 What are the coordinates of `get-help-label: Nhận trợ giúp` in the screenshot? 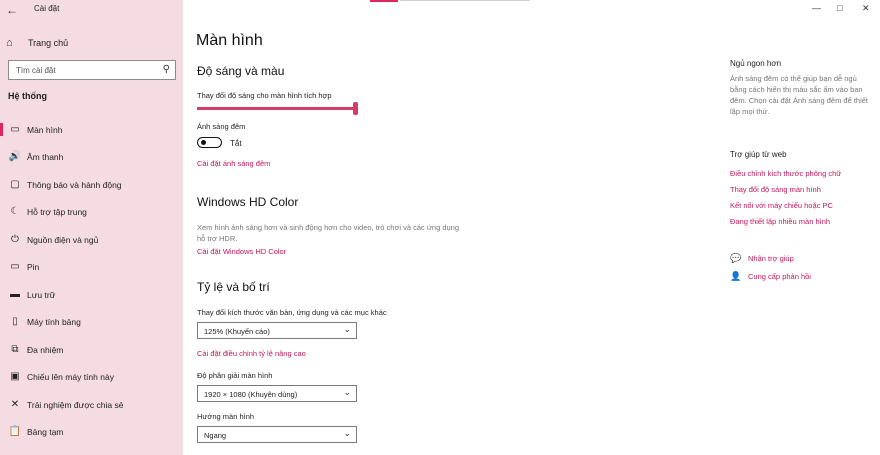 It's located at (771, 258).